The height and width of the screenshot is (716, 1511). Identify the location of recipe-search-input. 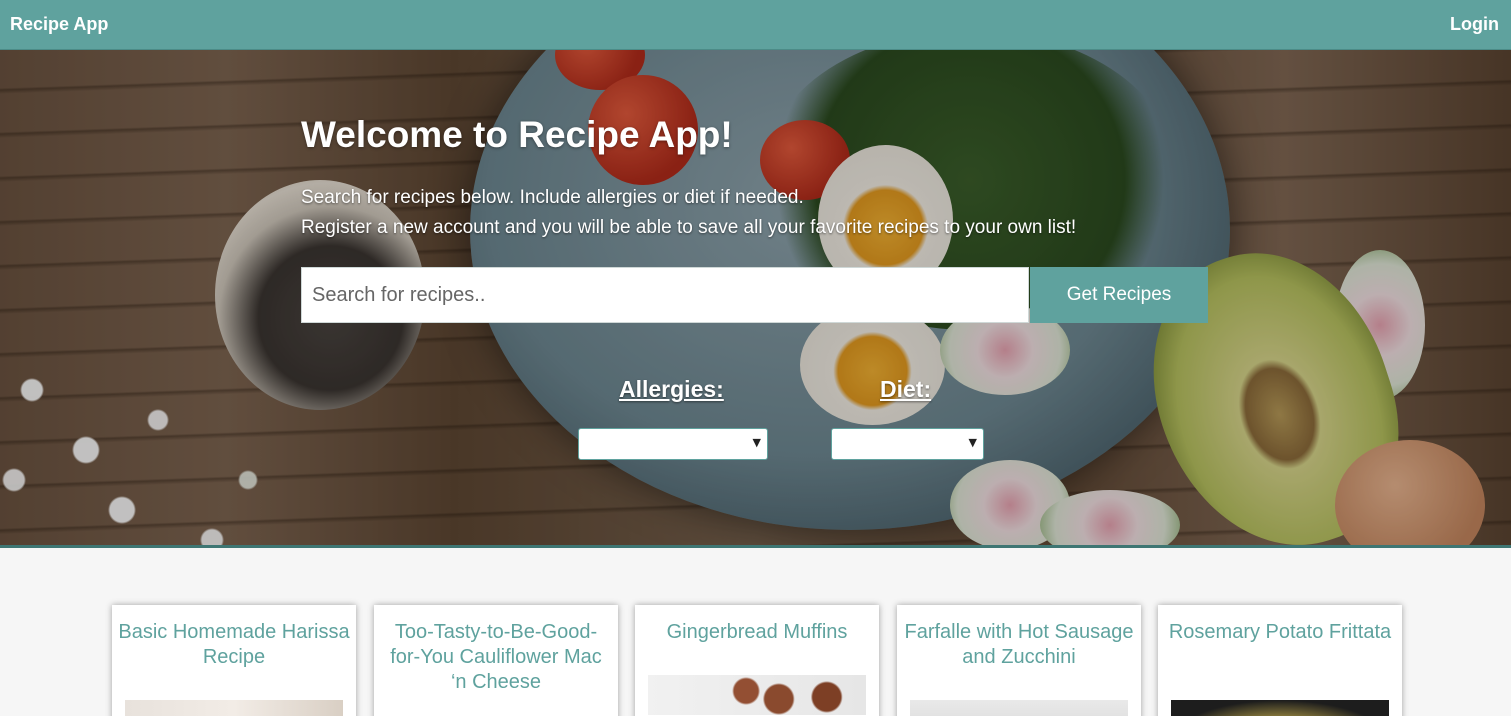
(665, 295).